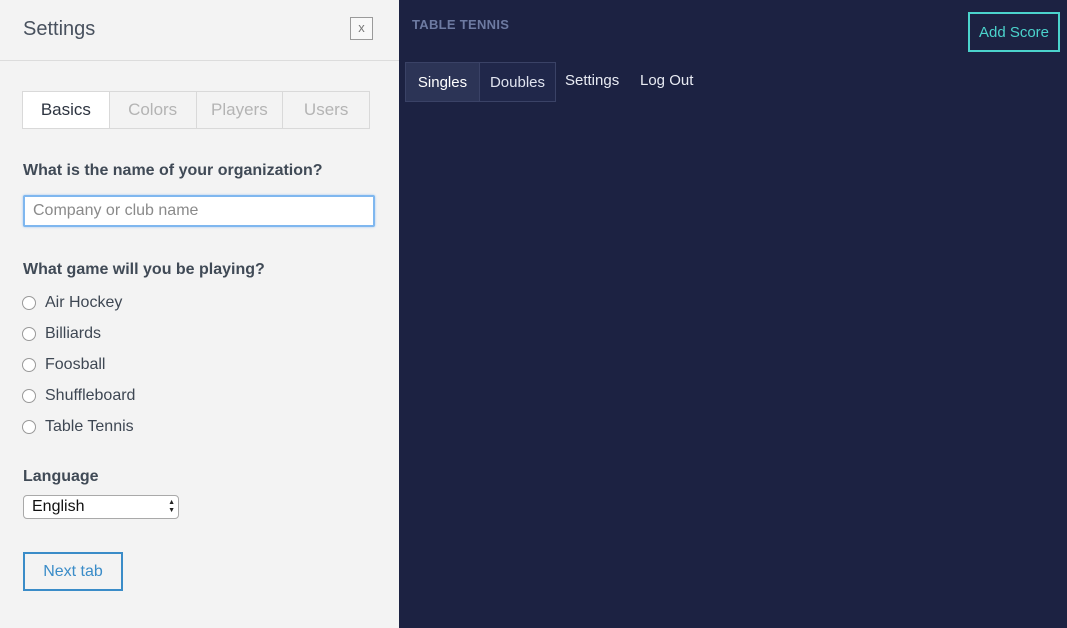 This screenshot has height=628, width=1067. I want to click on radio-option-air-hockey: Air Hockey, so click(78, 302).